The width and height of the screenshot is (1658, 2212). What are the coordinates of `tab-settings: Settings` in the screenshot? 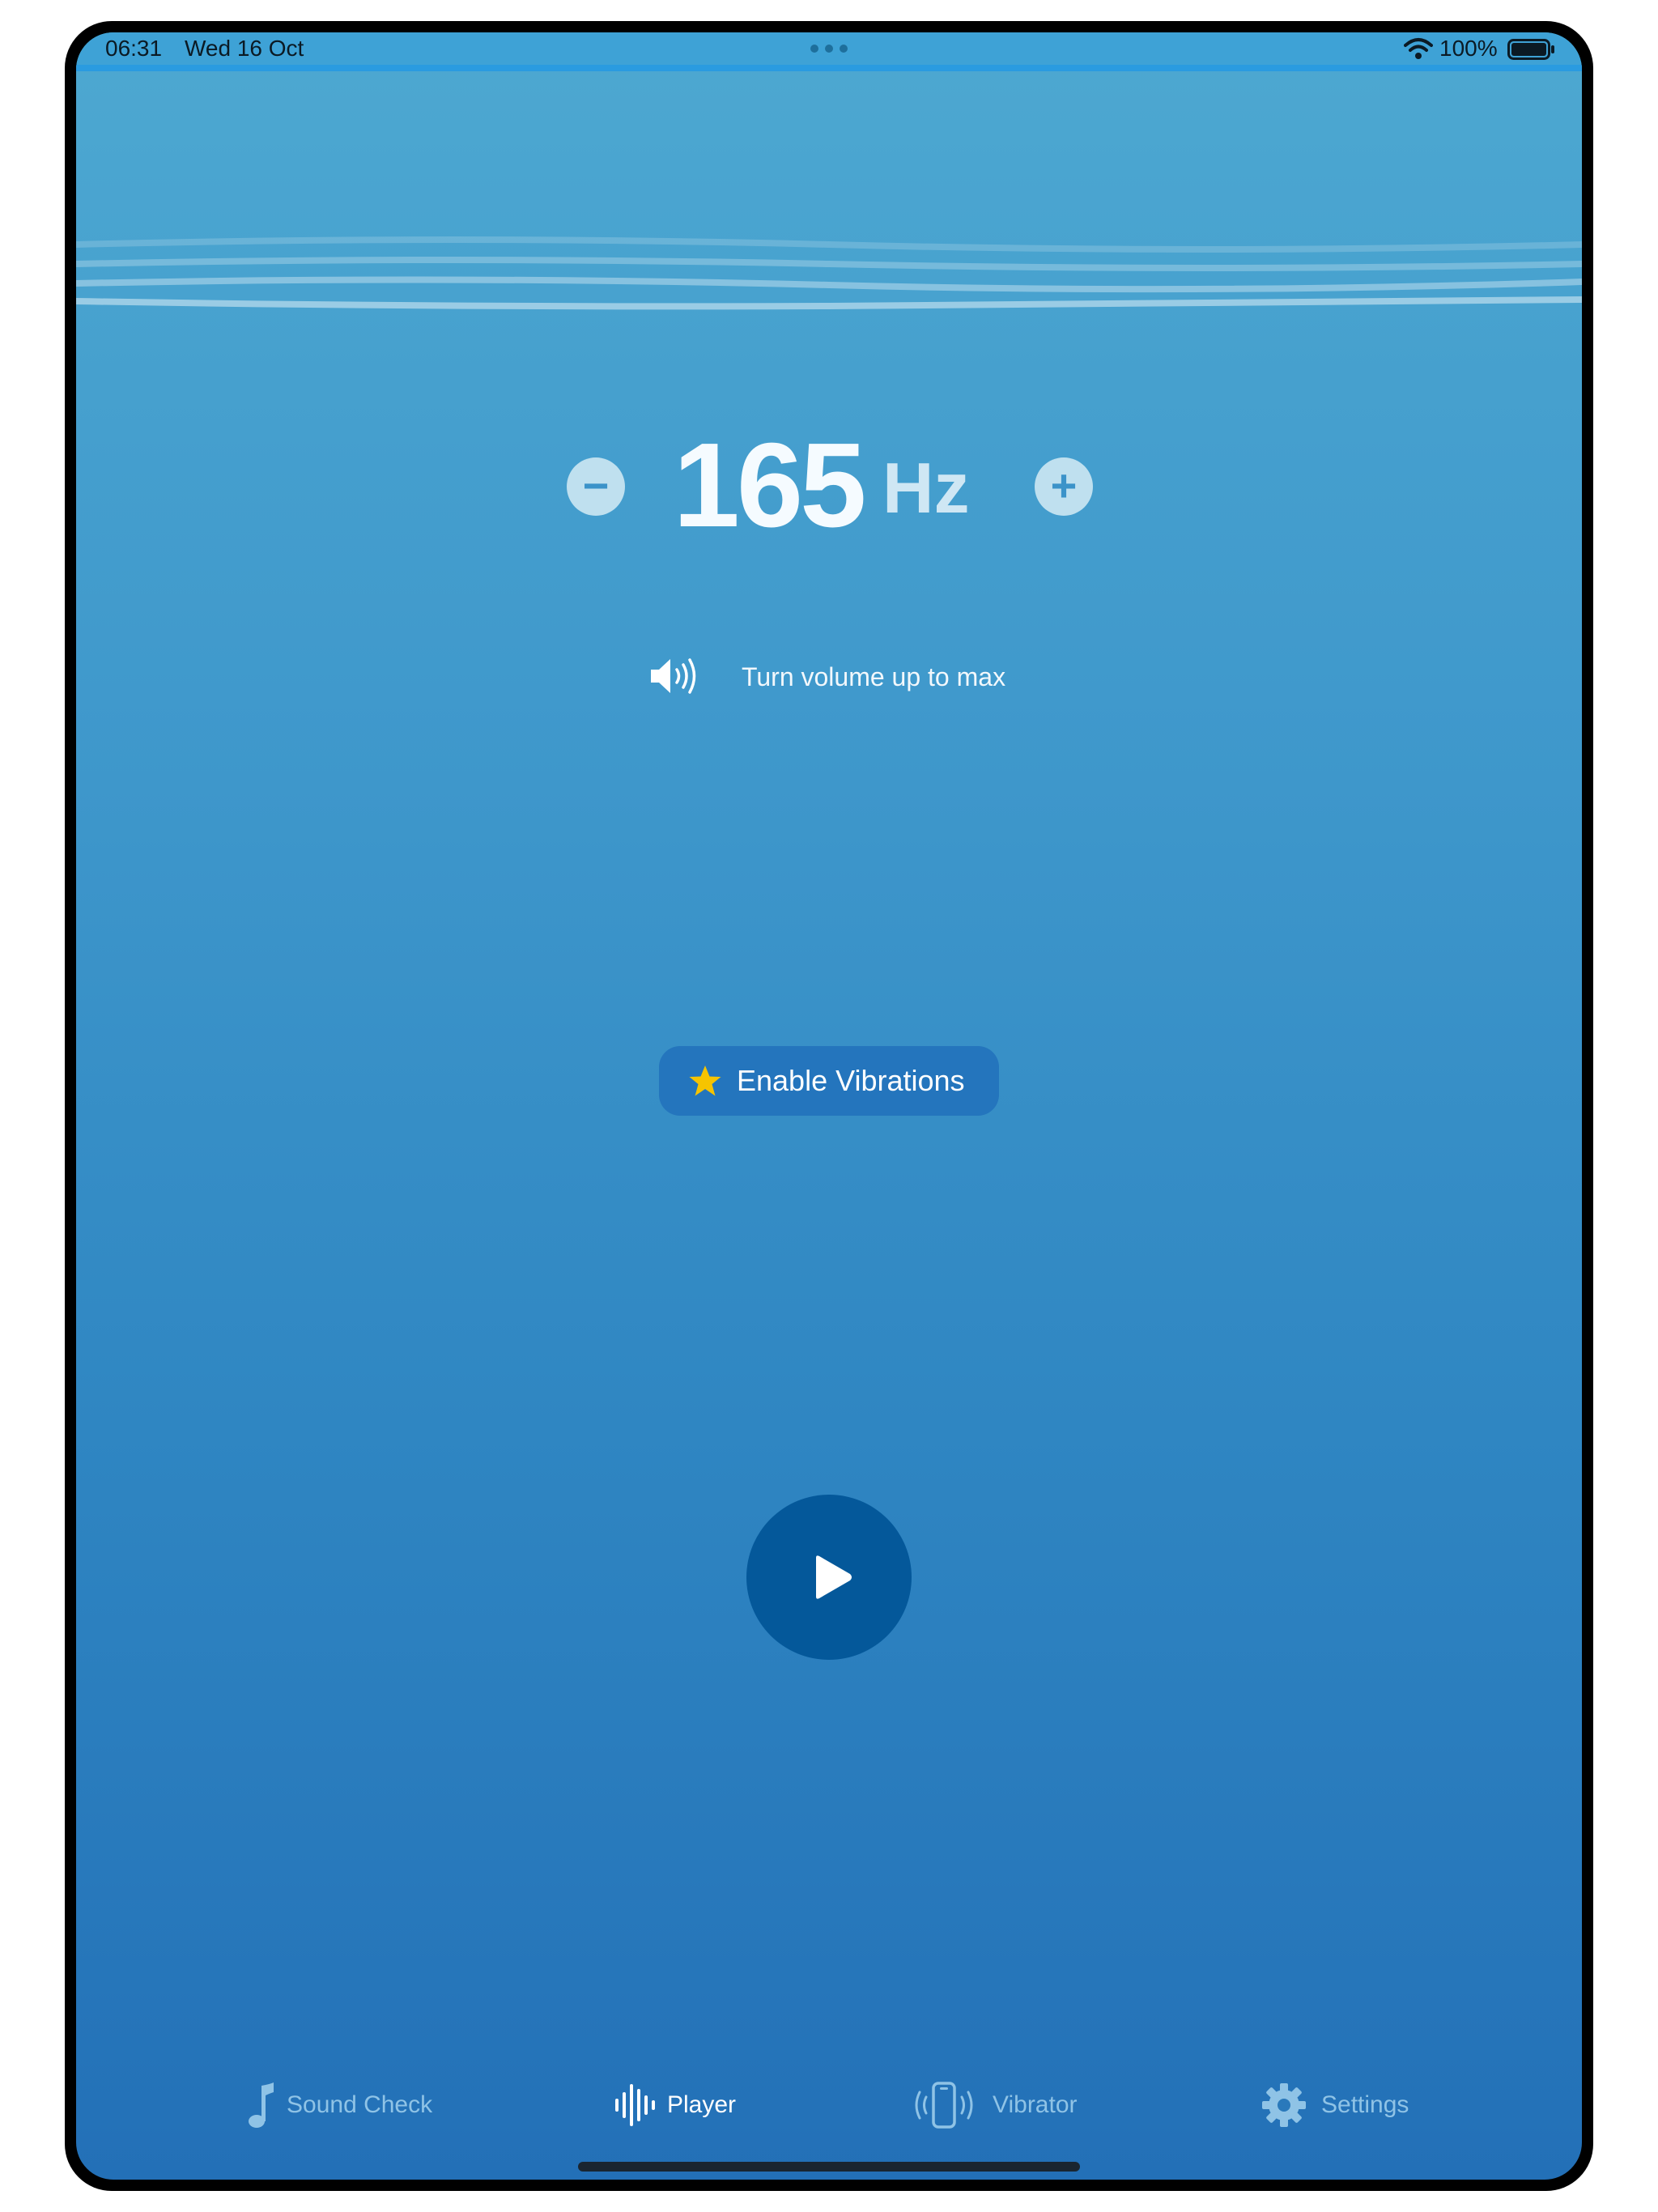 It's located at (1342, 2105).